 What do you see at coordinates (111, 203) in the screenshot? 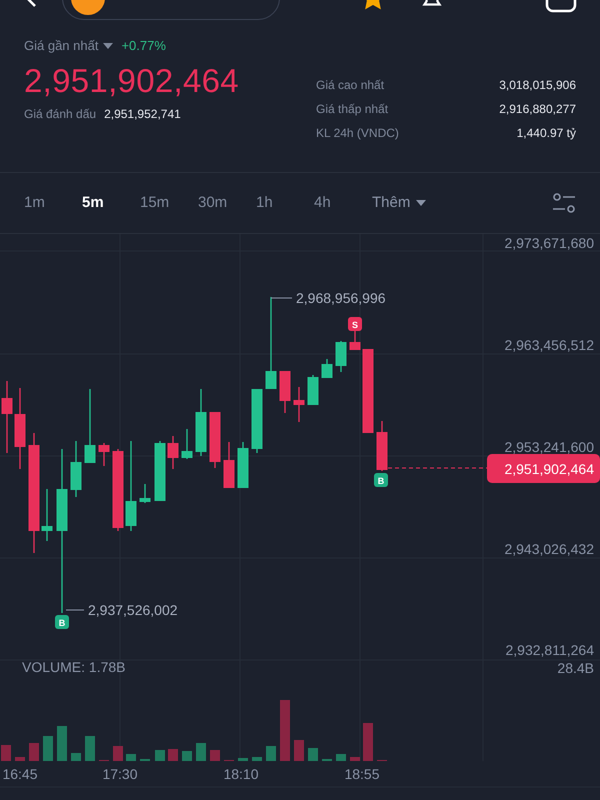
I see `timeframe-tab: 5m` at bounding box center [111, 203].